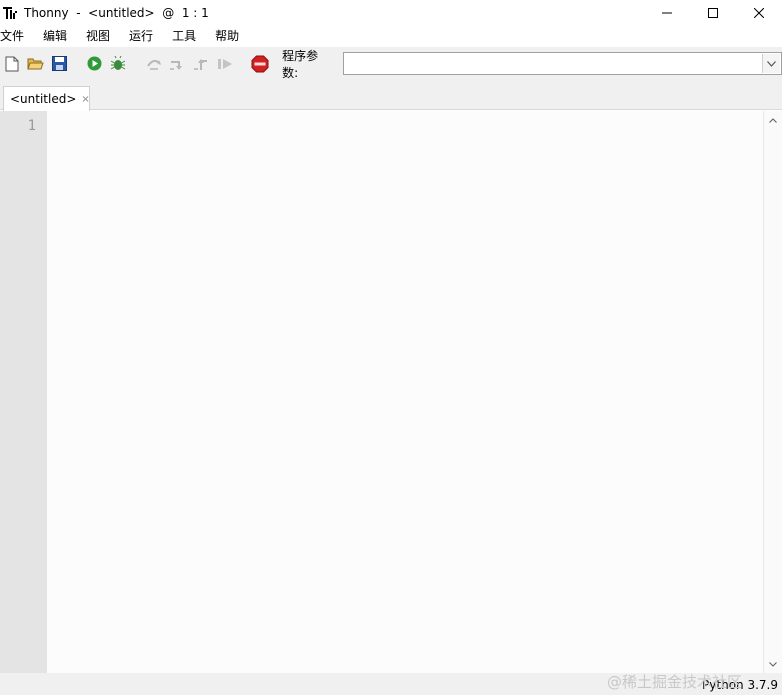  I want to click on maximize-icon, so click(713, 13).